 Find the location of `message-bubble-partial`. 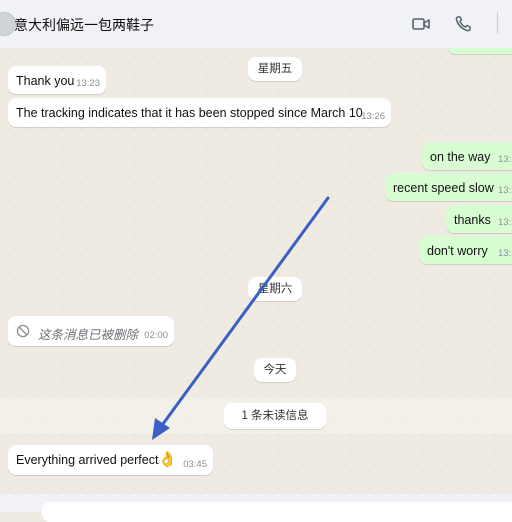

message-bubble-partial is located at coordinates (480, 51).